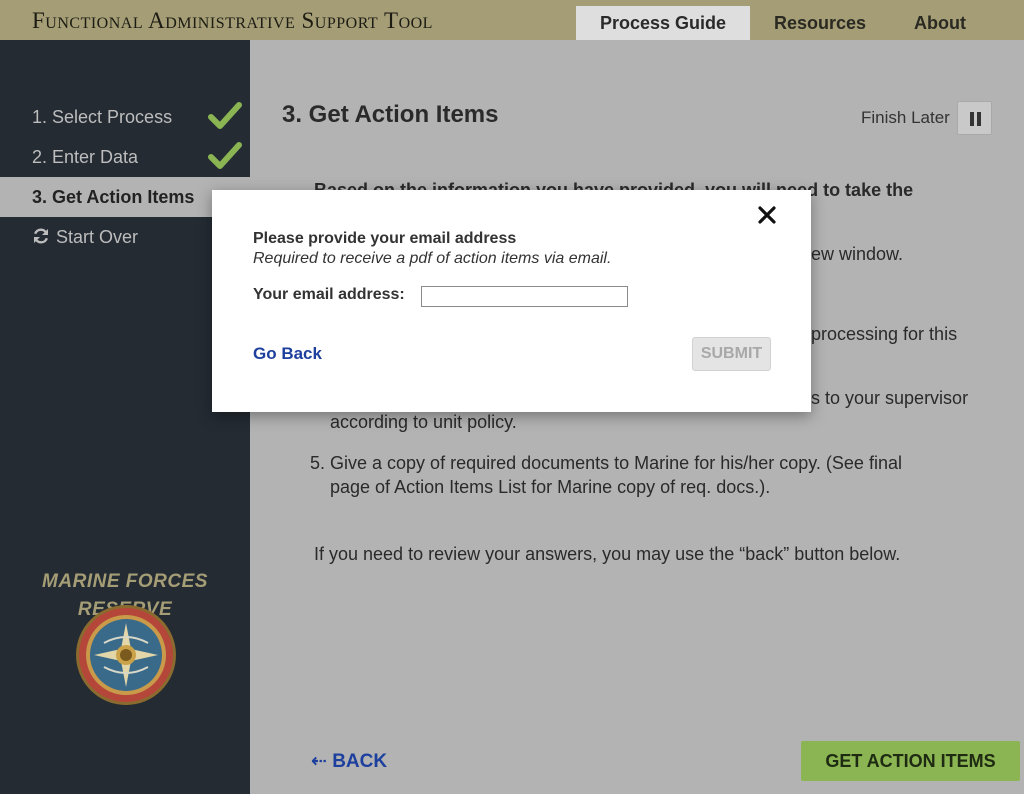 The image size is (1024, 794). What do you see at coordinates (113, 197) in the screenshot?
I see `sidebar-step-label: 3. Get Action Items` at bounding box center [113, 197].